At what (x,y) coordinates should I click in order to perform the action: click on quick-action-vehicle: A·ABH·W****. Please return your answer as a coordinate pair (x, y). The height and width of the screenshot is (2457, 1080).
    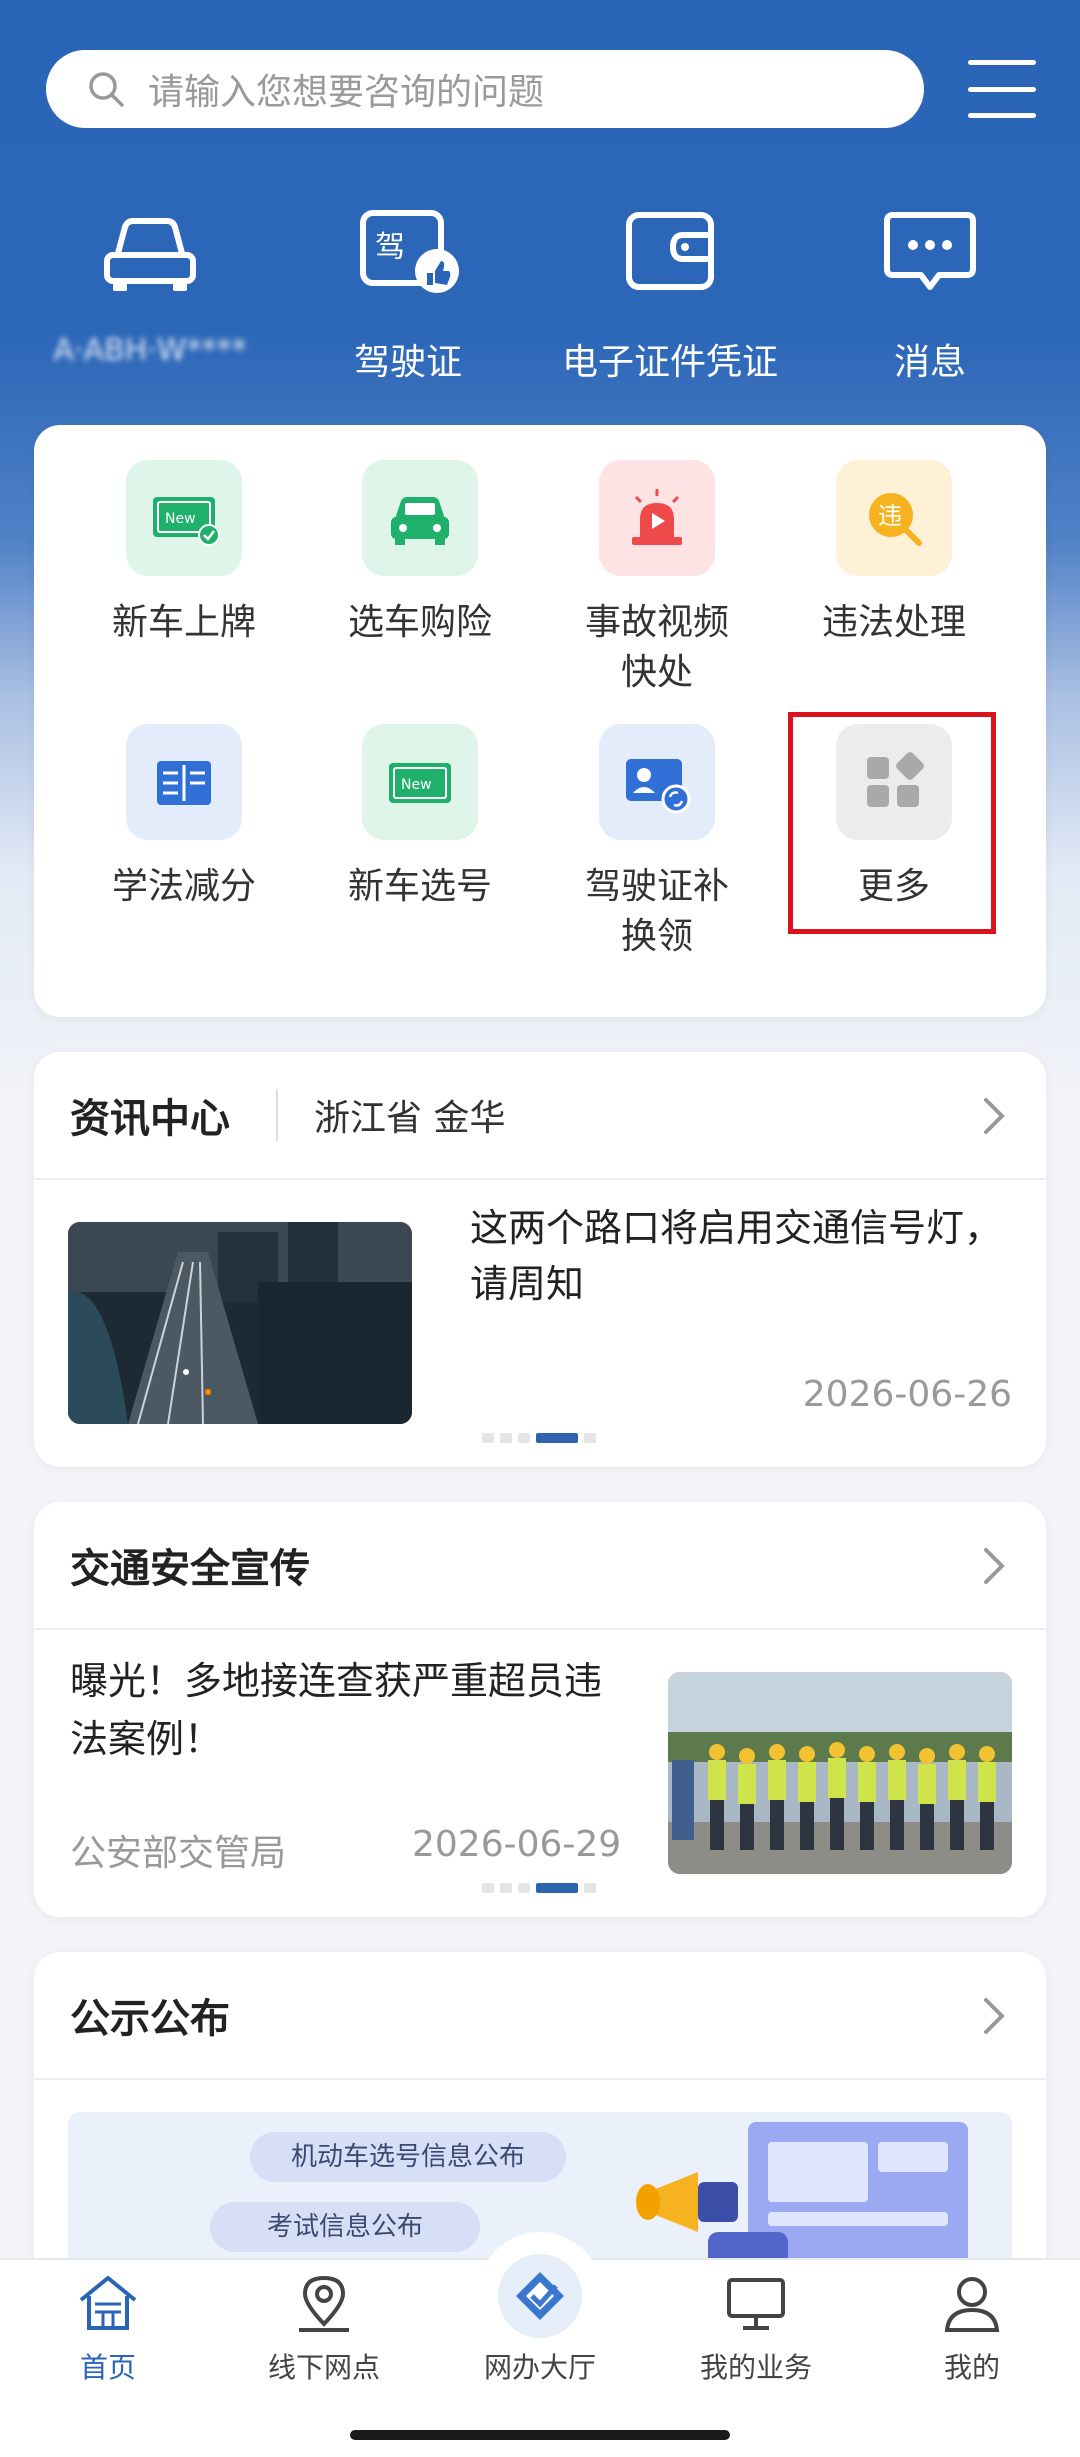
    Looking at the image, I should click on (150, 281).